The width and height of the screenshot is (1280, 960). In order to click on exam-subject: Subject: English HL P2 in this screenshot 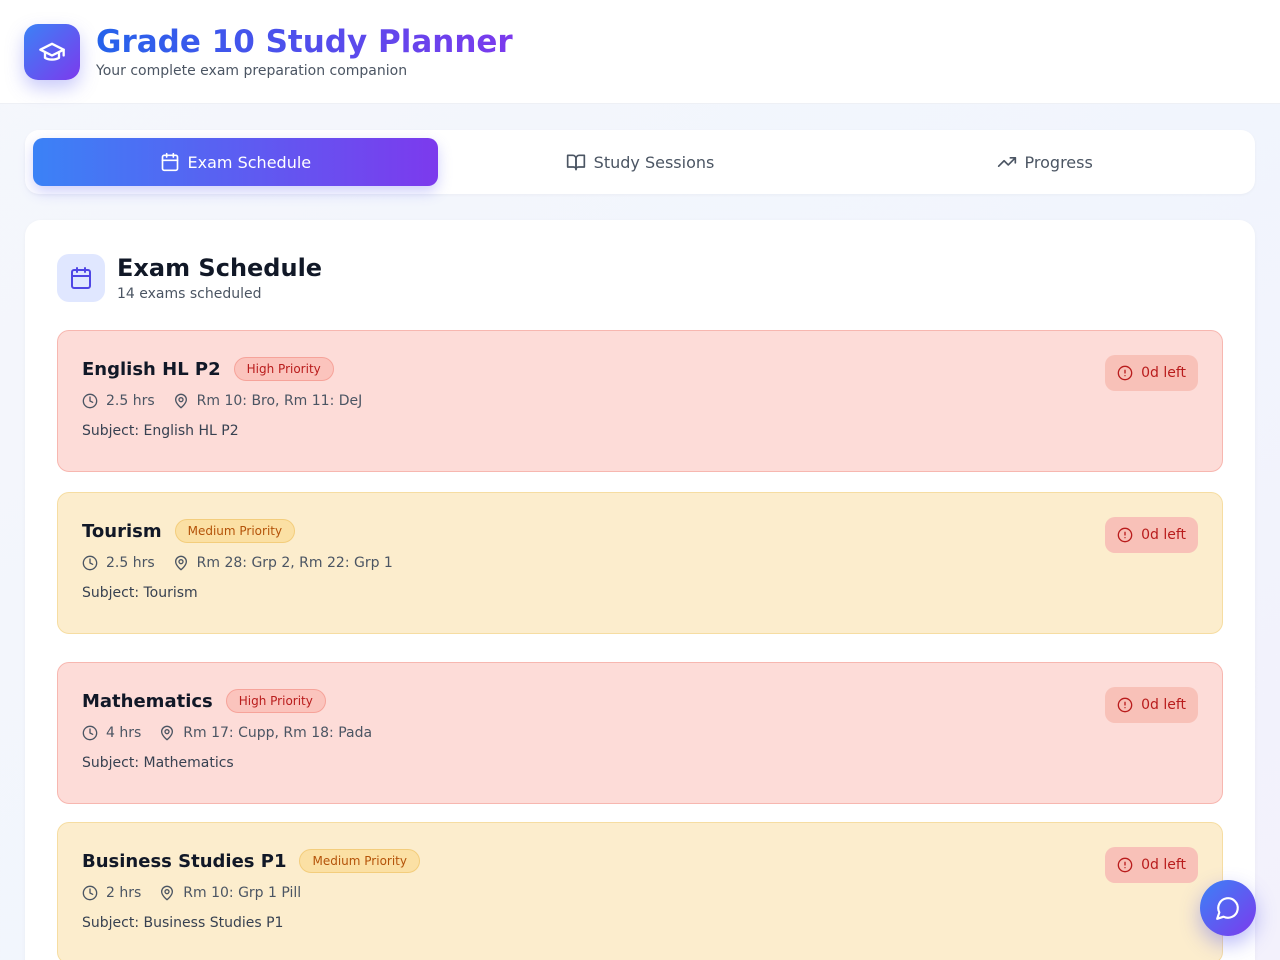, I will do `click(160, 431)`.